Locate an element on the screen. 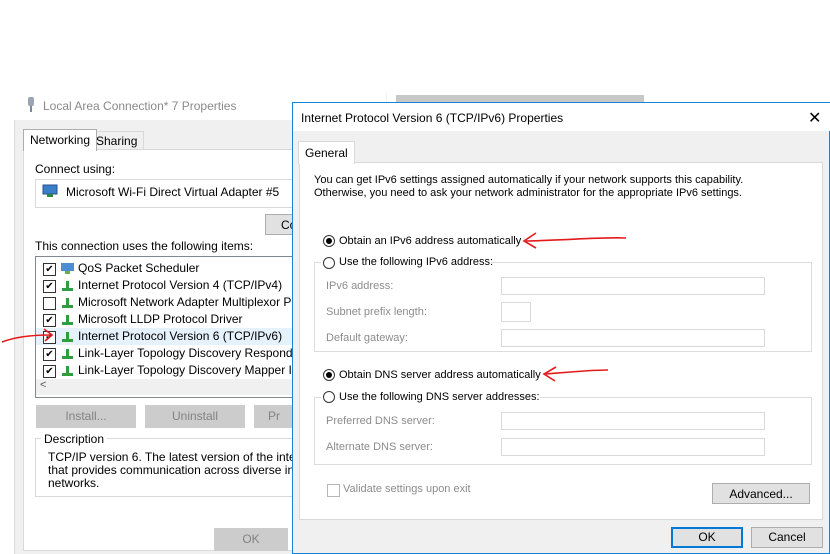  item-label: Internet Protocol Version 6 (TCP/IPv6) is located at coordinates (180, 336).